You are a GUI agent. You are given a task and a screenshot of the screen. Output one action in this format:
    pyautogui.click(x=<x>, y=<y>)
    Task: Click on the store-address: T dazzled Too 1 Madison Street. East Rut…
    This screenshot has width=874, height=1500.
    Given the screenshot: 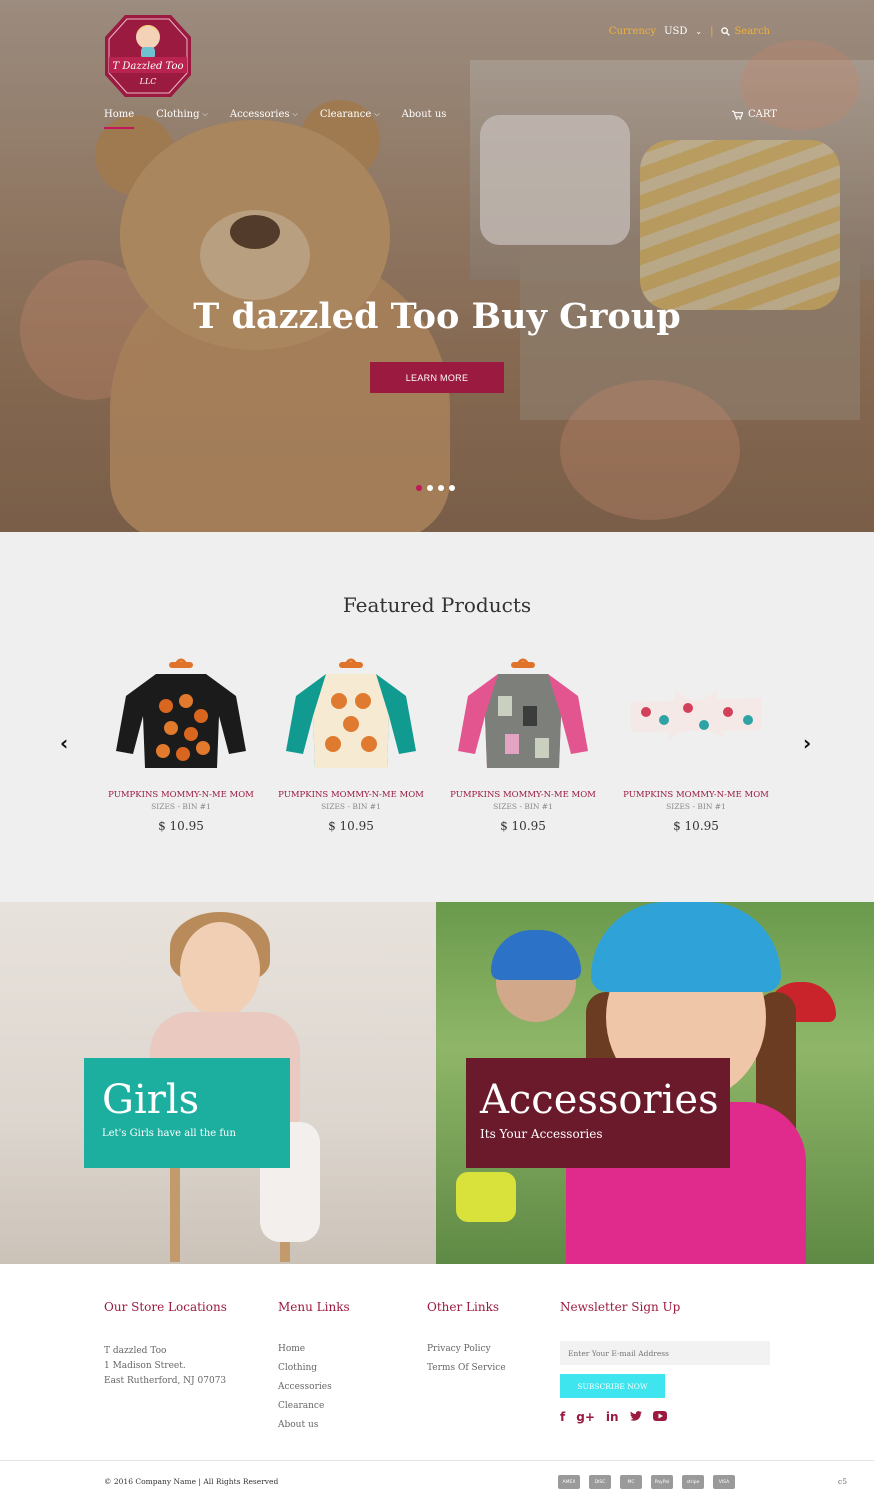 What is the action you would take?
    pyautogui.click(x=165, y=1366)
    